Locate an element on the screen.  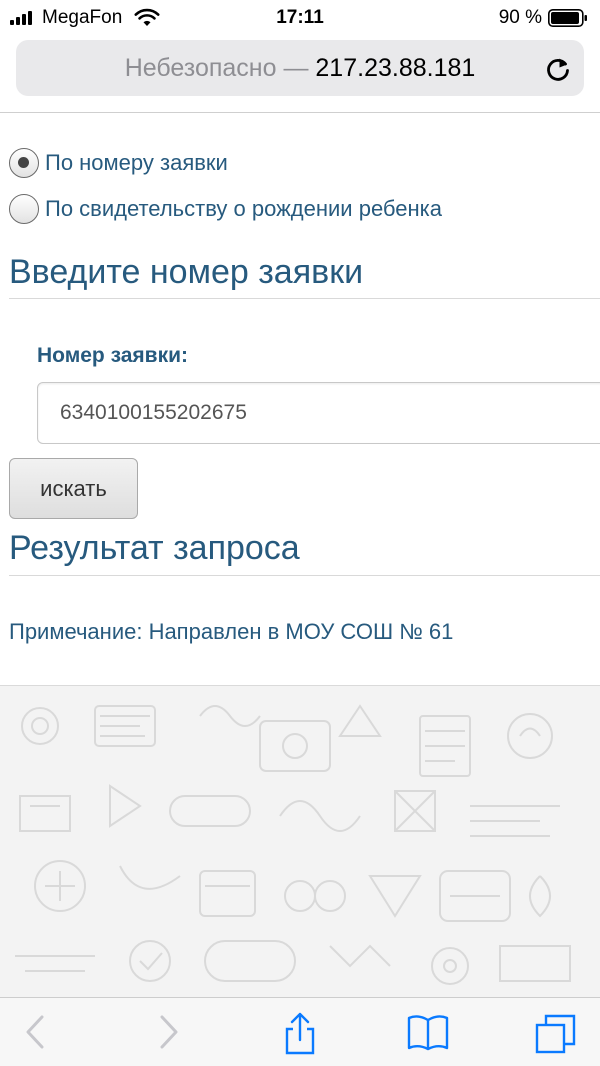
forward-button is located at coordinates (169, 1032).